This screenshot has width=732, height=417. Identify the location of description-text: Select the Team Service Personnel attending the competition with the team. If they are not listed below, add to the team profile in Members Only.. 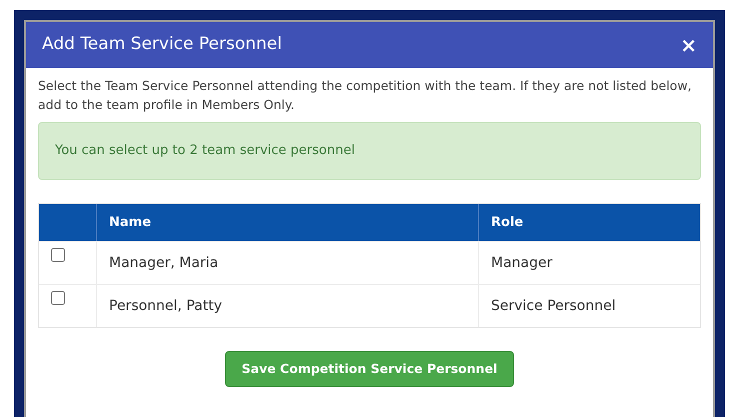
(365, 95).